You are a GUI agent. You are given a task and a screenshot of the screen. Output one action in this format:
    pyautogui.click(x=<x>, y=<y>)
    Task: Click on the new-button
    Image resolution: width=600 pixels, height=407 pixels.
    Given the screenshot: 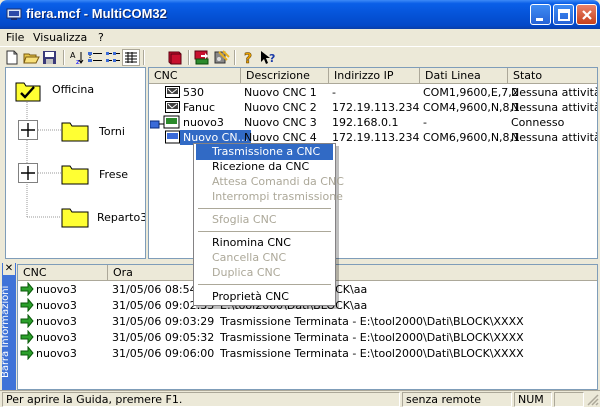 What is the action you would take?
    pyautogui.click(x=12, y=57)
    